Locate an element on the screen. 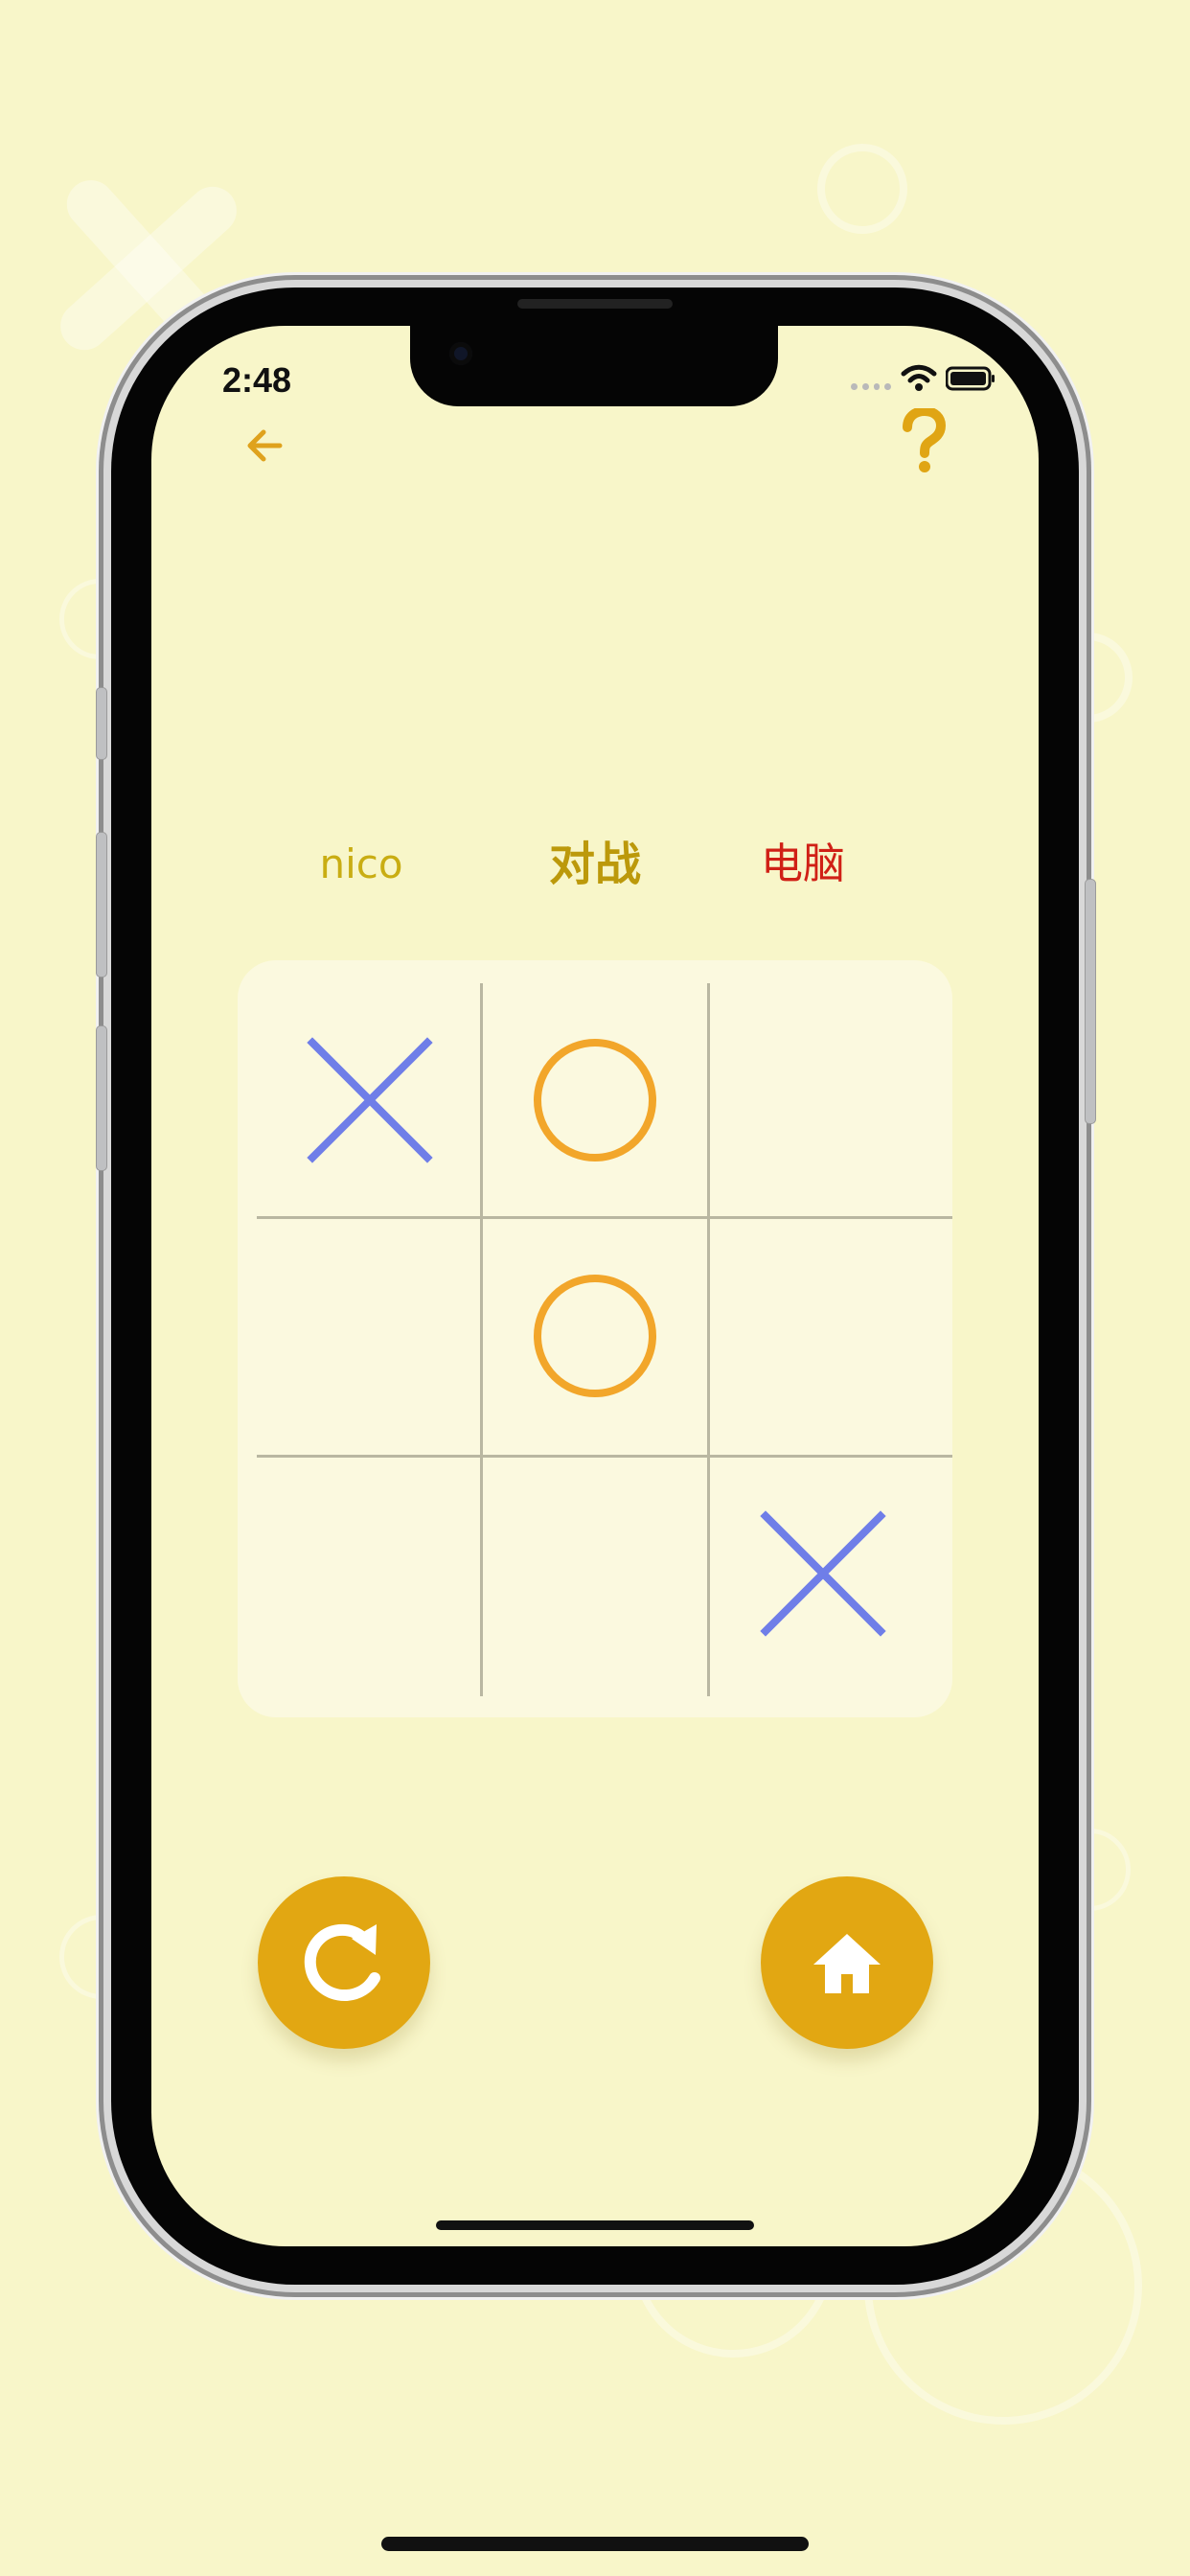 The image size is (1190, 2576). wifi-icon is located at coordinates (919, 377).